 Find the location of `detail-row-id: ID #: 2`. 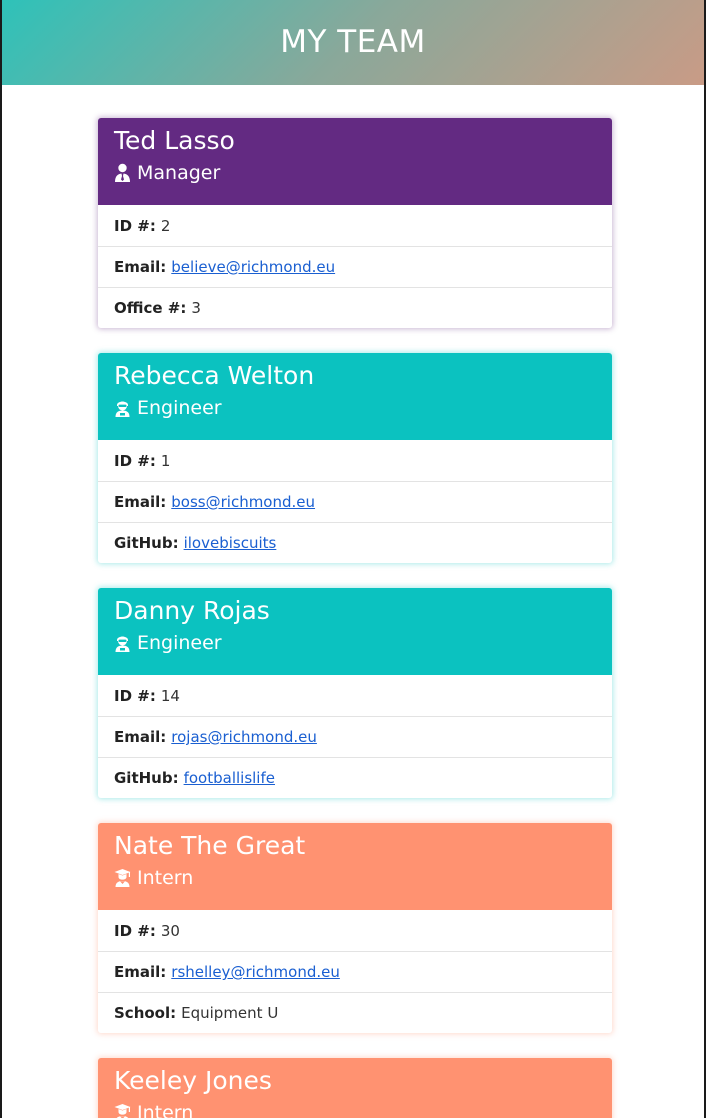

detail-row-id: ID #: 2 is located at coordinates (355, 225).